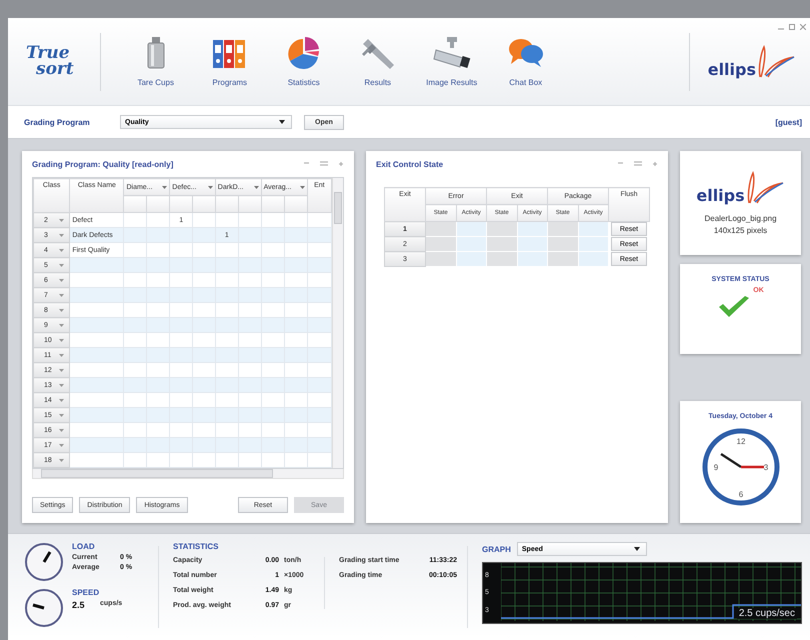  Describe the element at coordinates (86, 592) in the screenshot. I see `speed-title: SPEED` at that location.